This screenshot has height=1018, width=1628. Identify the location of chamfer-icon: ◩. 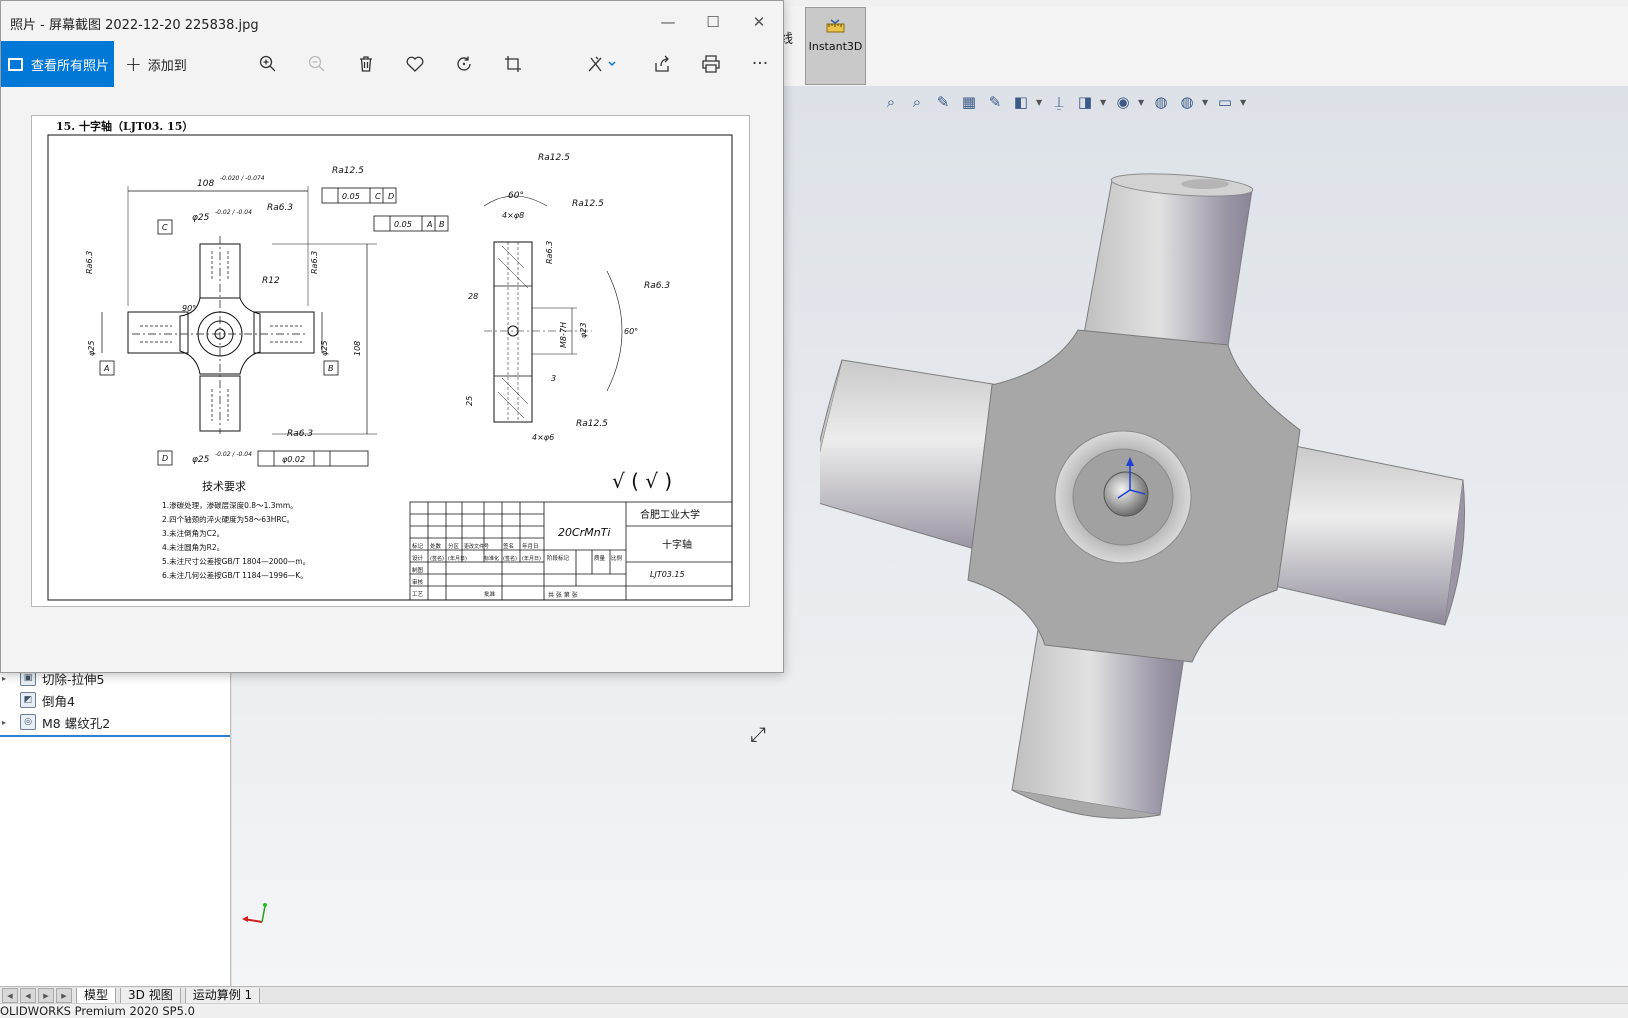
(28, 700).